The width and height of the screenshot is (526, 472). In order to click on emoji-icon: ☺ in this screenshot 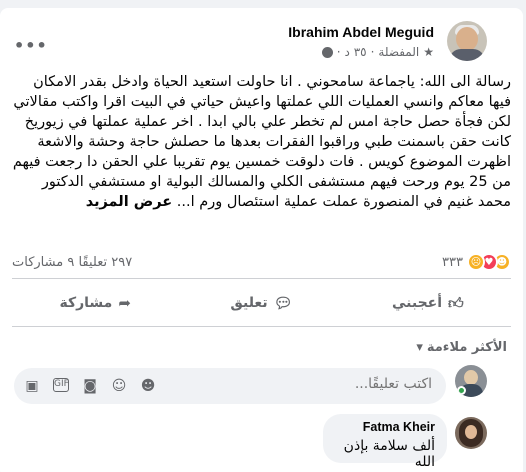, I will do `click(119, 386)`.